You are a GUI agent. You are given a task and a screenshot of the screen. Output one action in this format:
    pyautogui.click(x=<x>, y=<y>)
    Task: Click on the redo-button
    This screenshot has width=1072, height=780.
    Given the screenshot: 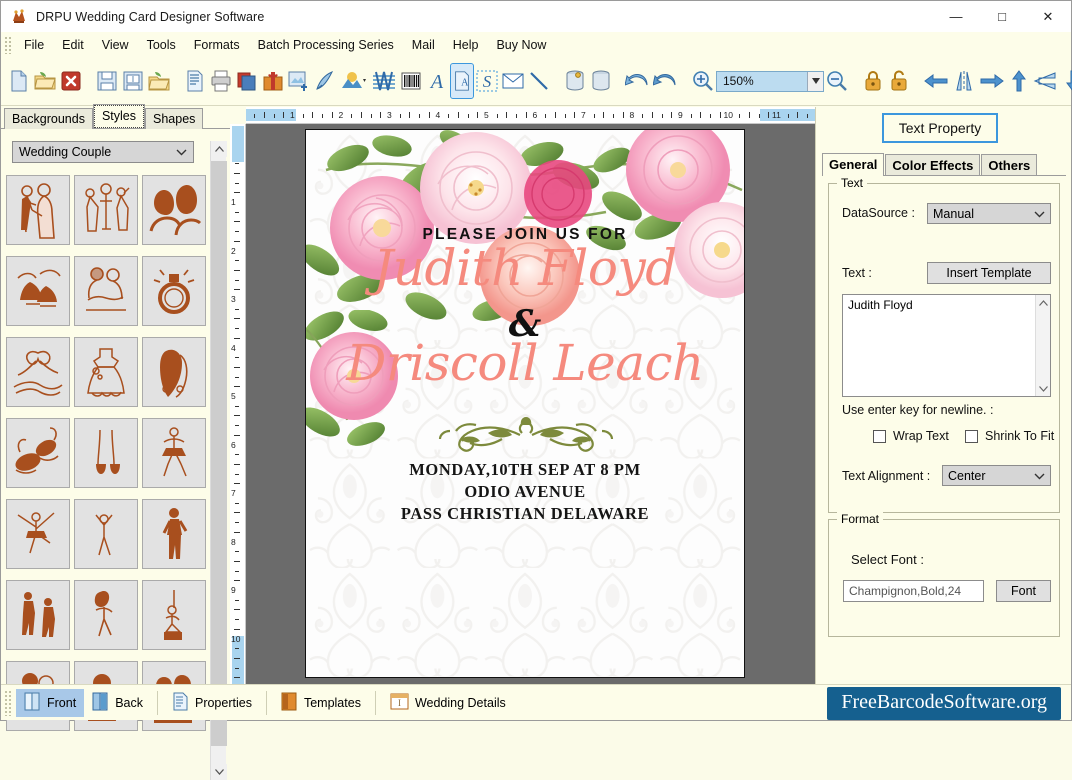 What is the action you would take?
    pyautogui.click(x=666, y=81)
    